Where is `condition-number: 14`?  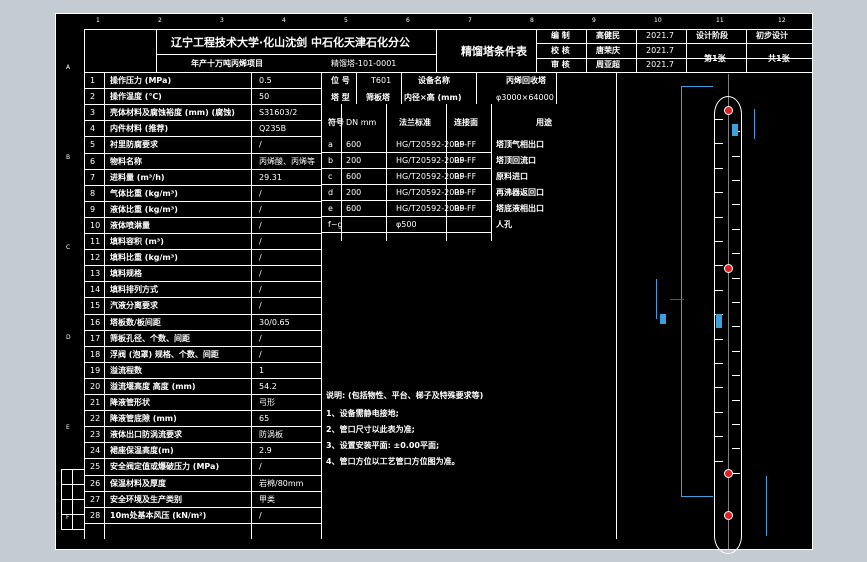 condition-number: 14 is located at coordinates (95, 290).